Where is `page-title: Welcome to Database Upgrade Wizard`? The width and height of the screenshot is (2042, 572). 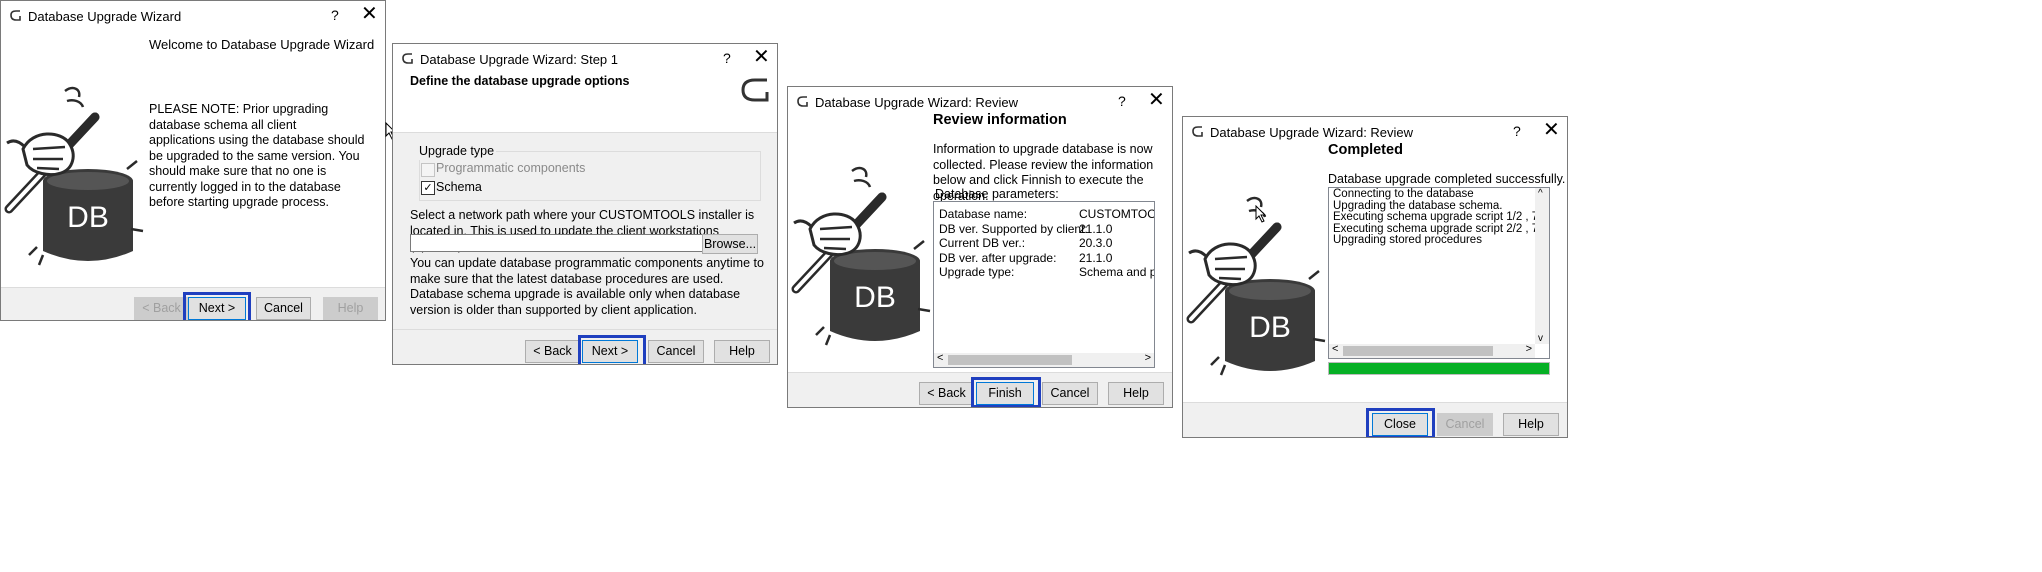
page-title: Welcome to Database Upgrade Wizard is located at coordinates (262, 44).